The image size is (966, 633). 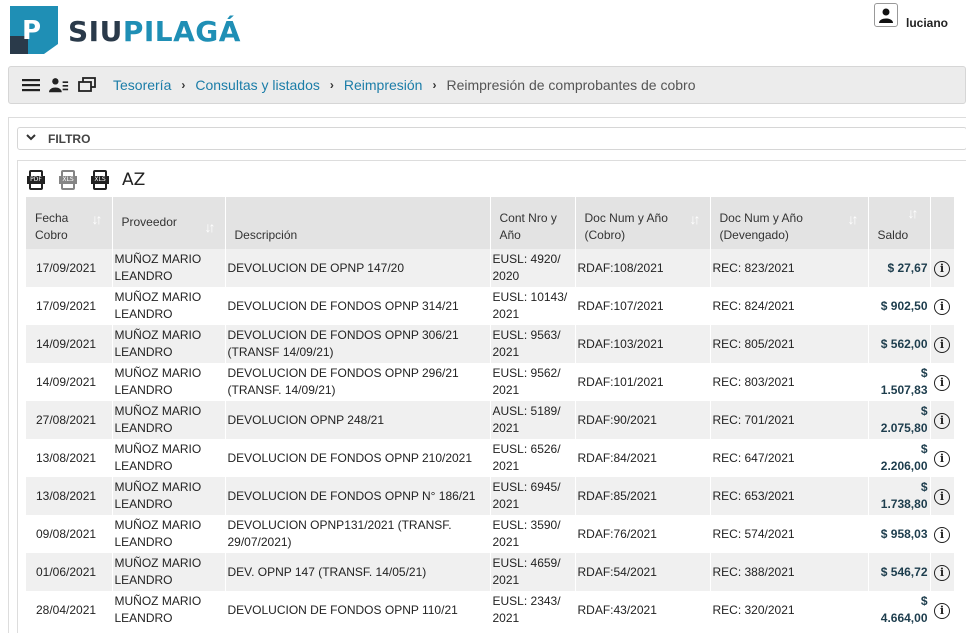 I want to click on cell-cont: EUSL: 4659/ 2021, so click(x=533, y=572).